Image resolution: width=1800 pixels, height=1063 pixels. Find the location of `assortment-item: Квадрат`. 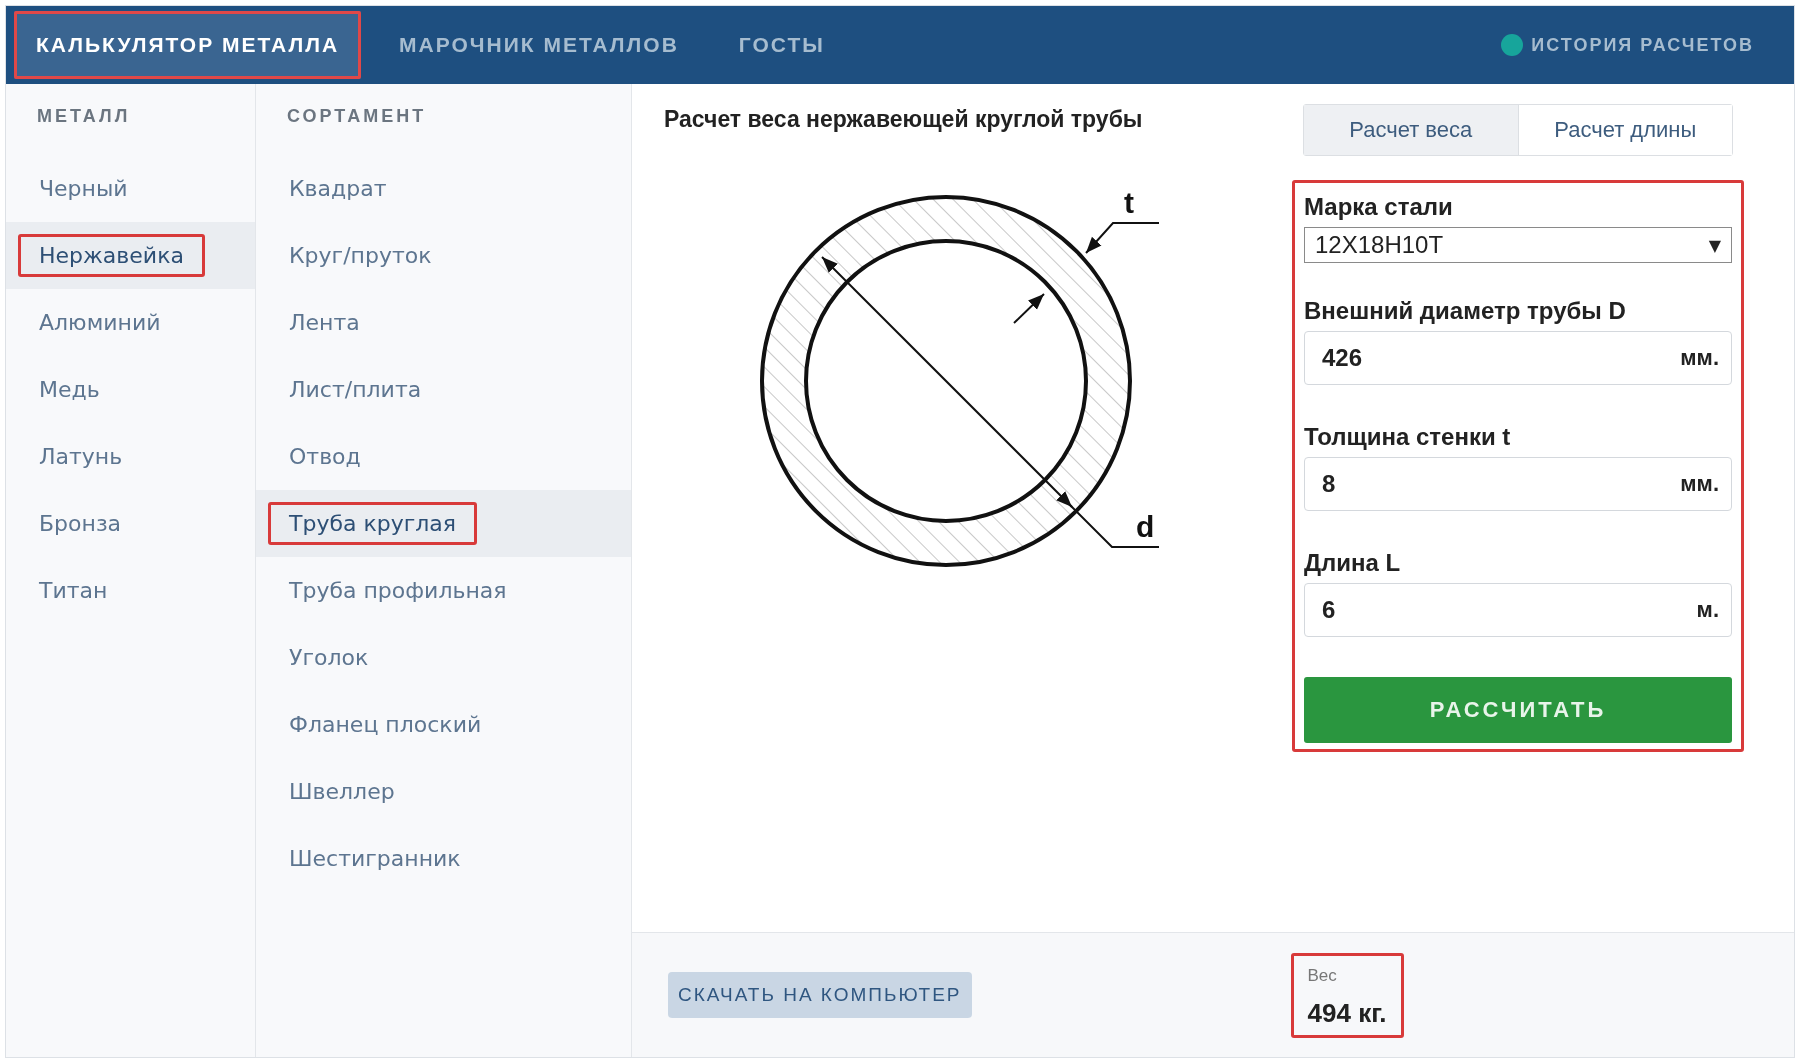

assortment-item: Квадрат is located at coordinates (443, 188).